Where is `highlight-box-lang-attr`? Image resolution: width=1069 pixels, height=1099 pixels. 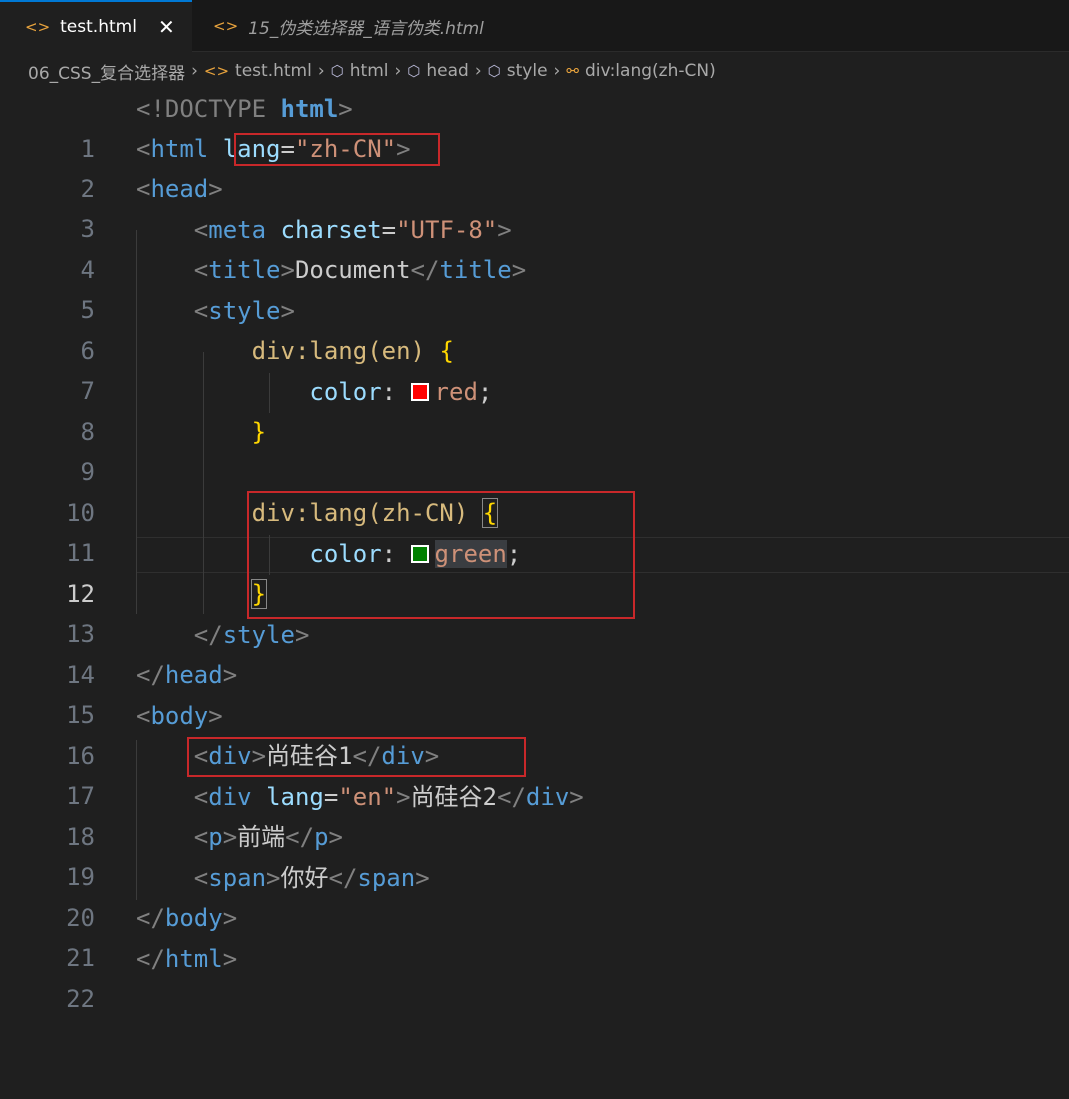
highlight-box-lang-attr is located at coordinates (337, 149).